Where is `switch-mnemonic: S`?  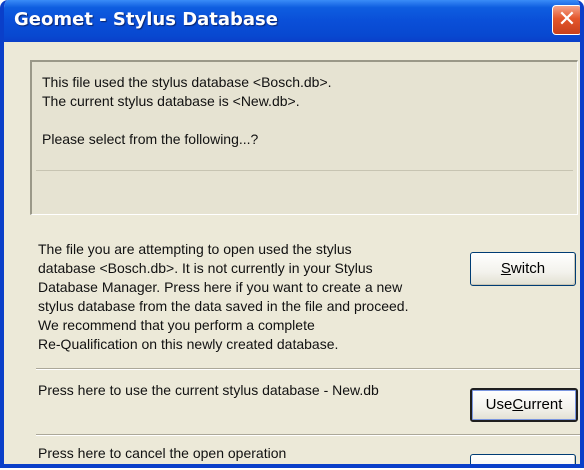
switch-mnemonic: S is located at coordinates (505, 268).